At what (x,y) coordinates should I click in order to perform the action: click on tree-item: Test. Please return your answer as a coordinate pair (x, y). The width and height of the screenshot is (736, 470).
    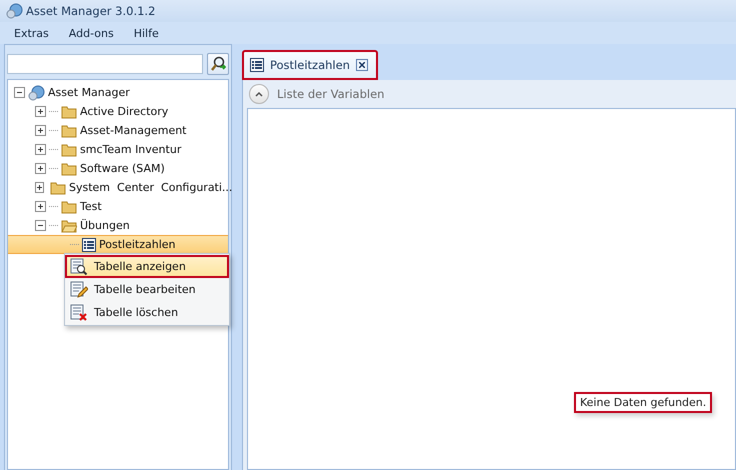
    Looking at the image, I should click on (118, 206).